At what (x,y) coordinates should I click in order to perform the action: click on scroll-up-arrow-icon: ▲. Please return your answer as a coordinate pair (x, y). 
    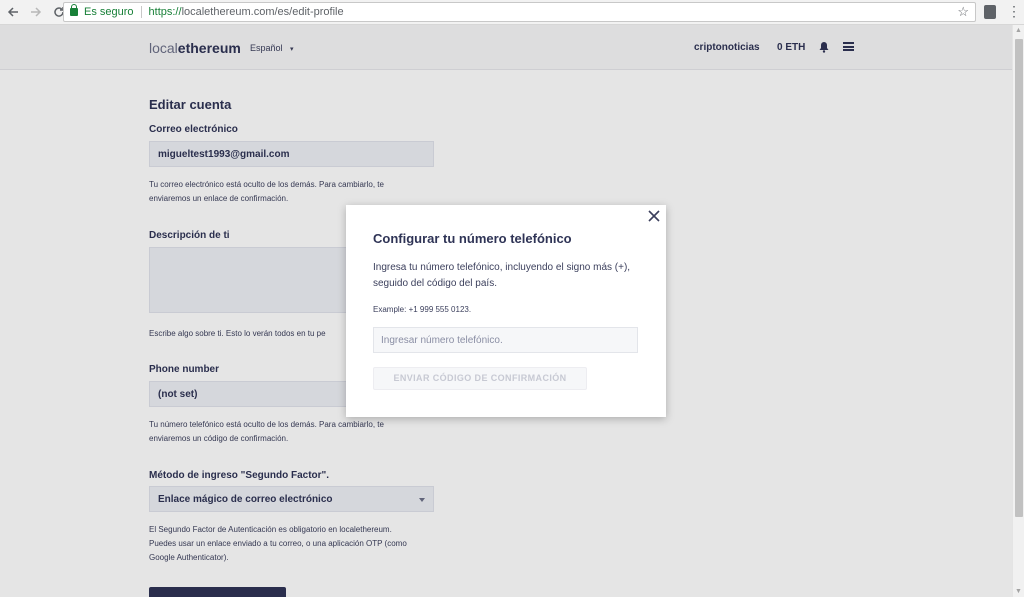
    Looking at the image, I should click on (1018, 30).